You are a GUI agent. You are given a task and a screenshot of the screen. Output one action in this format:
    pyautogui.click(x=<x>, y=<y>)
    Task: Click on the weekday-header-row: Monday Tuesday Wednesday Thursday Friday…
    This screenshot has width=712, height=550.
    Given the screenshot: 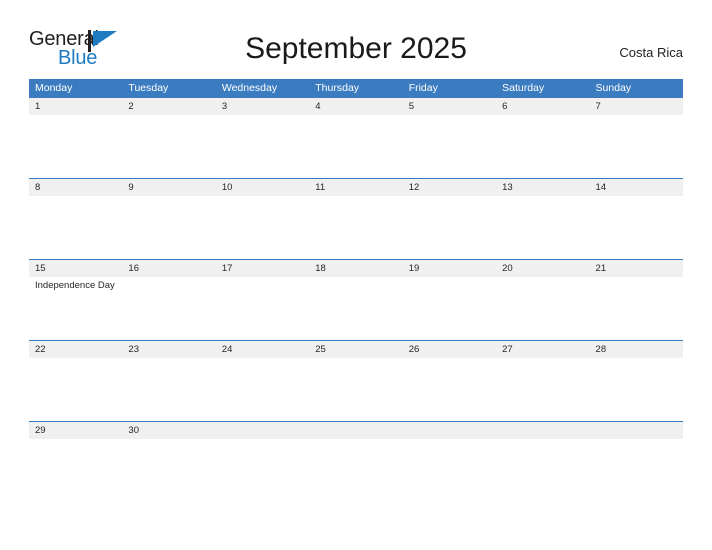 What is the action you would take?
    pyautogui.click(x=356, y=88)
    